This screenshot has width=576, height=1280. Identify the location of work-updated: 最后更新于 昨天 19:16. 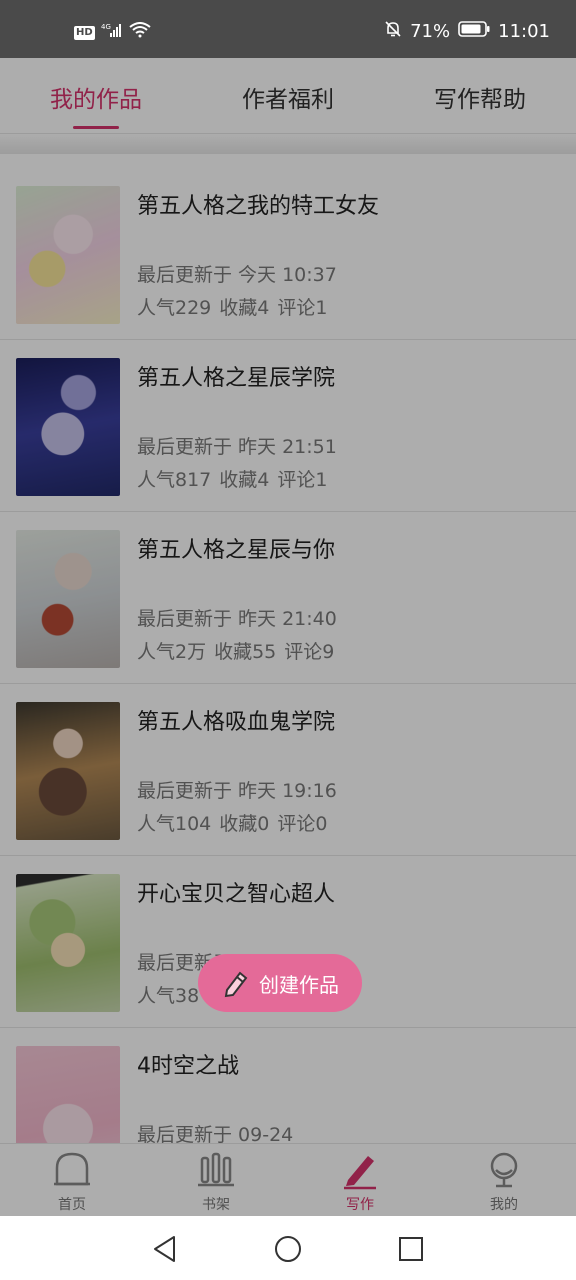
(237, 791).